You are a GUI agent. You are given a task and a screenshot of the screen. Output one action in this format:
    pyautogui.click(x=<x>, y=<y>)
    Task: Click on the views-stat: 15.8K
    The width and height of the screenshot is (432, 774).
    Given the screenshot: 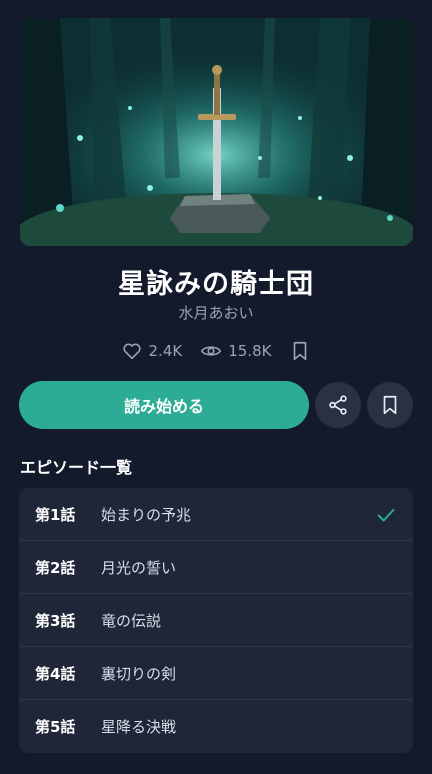 What is the action you would take?
    pyautogui.click(x=235, y=351)
    